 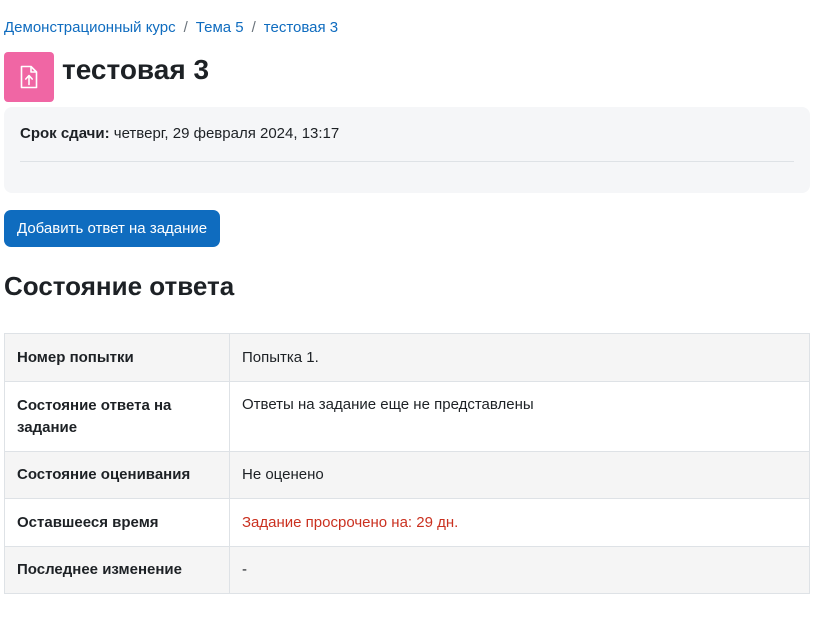 What do you see at coordinates (90, 27) in the screenshot?
I see `breadcrumb-item-course: Демонстрационный курс` at bounding box center [90, 27].